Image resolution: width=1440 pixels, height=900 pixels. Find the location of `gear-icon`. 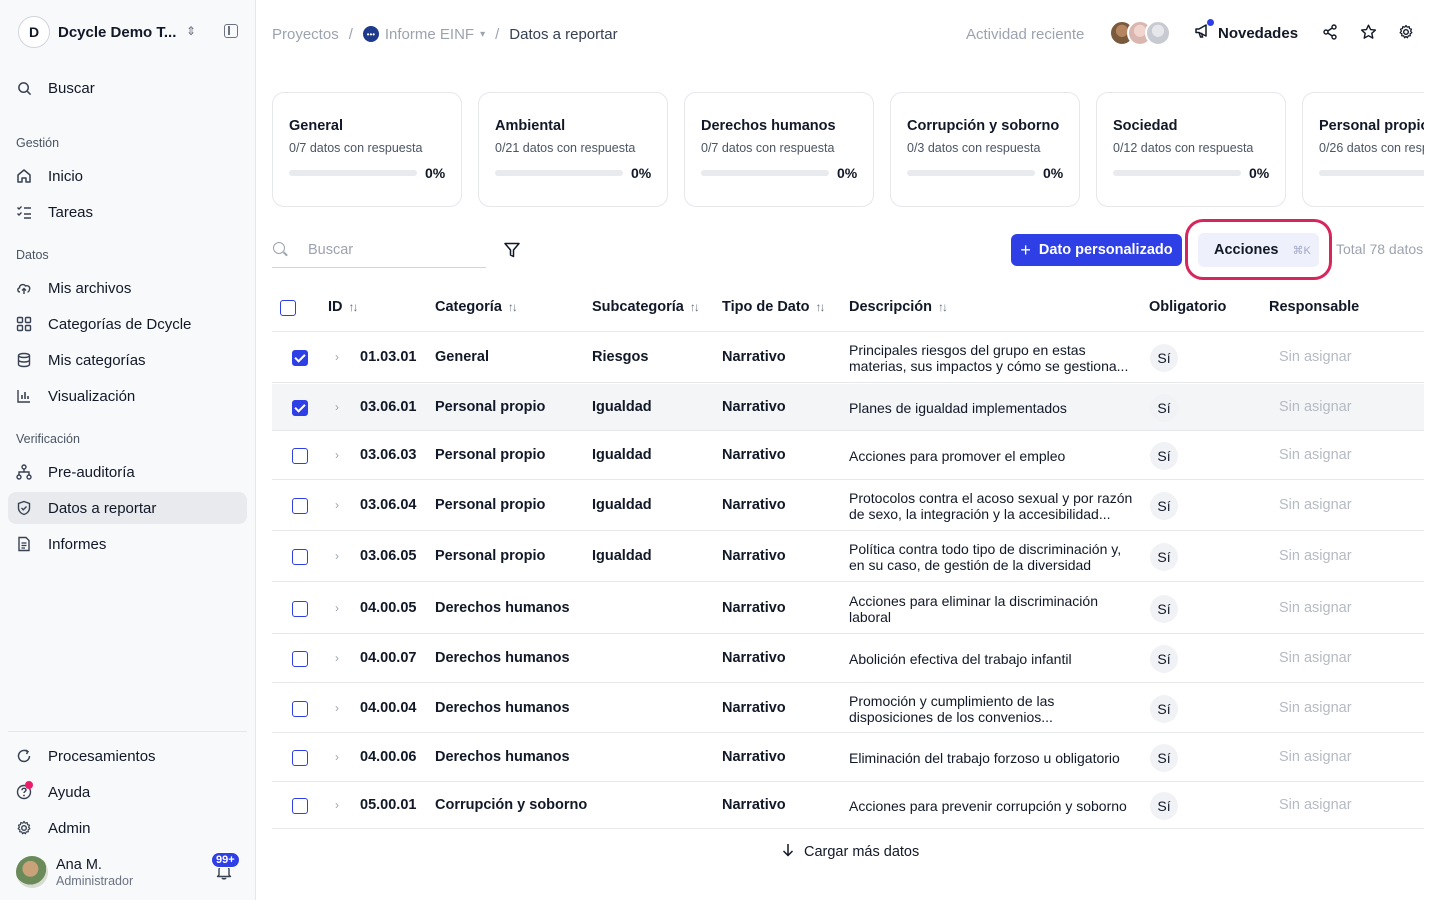

gear-icon is located at coordinates (24, 828).